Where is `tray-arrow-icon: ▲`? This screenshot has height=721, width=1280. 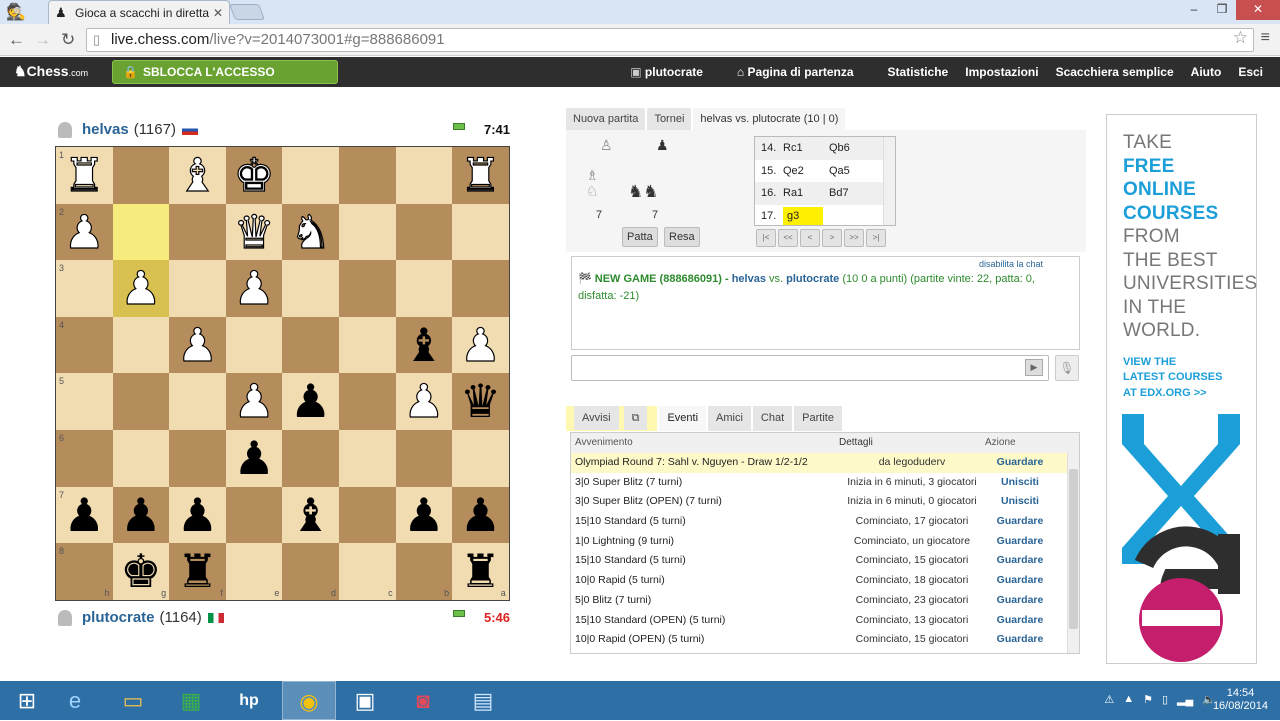
tray-arrow-icon: ▲ is located at coordinates (1128, 699).